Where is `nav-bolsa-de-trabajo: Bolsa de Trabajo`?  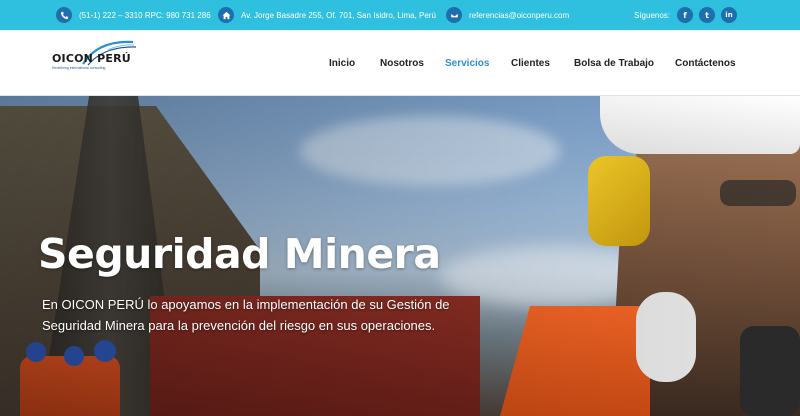
nav-bolsa-de-trabajo: Bolsa de Trabajo is located at coordinates (614, 63).